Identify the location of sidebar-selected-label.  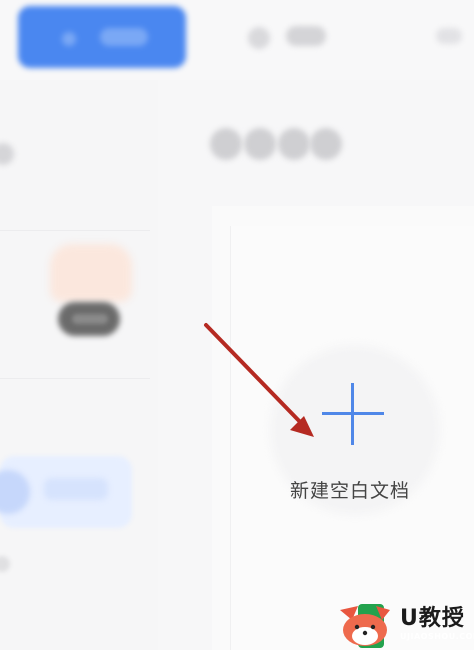
(76, 489).